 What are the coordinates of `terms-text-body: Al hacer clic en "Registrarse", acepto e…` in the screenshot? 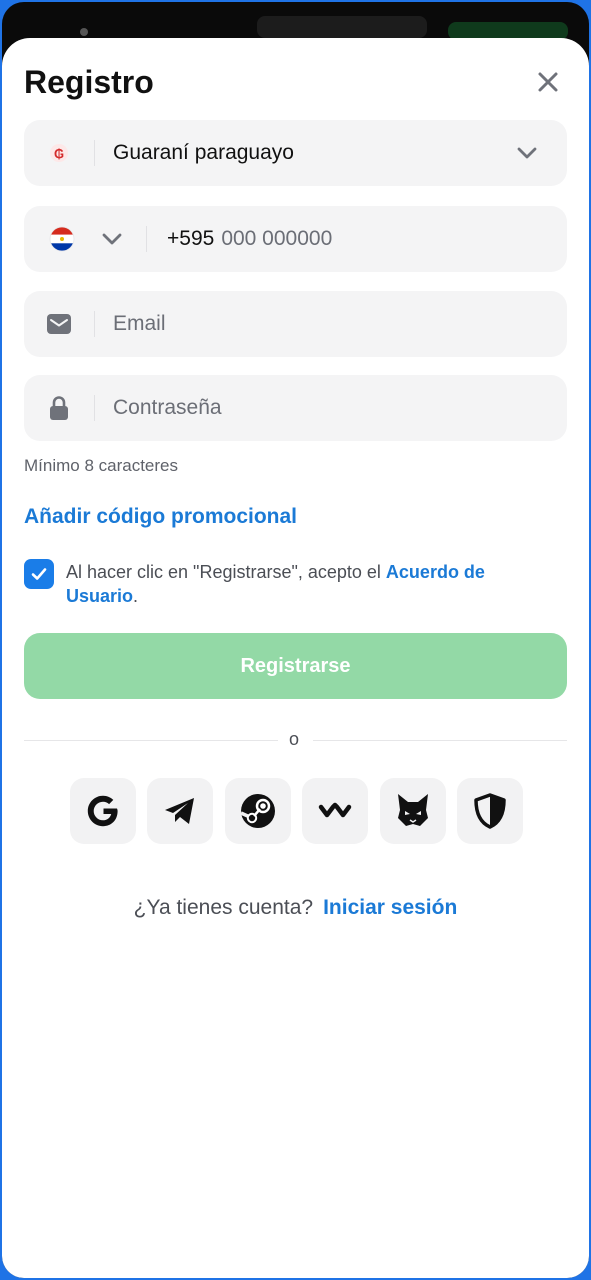 It's located at (226, 572).